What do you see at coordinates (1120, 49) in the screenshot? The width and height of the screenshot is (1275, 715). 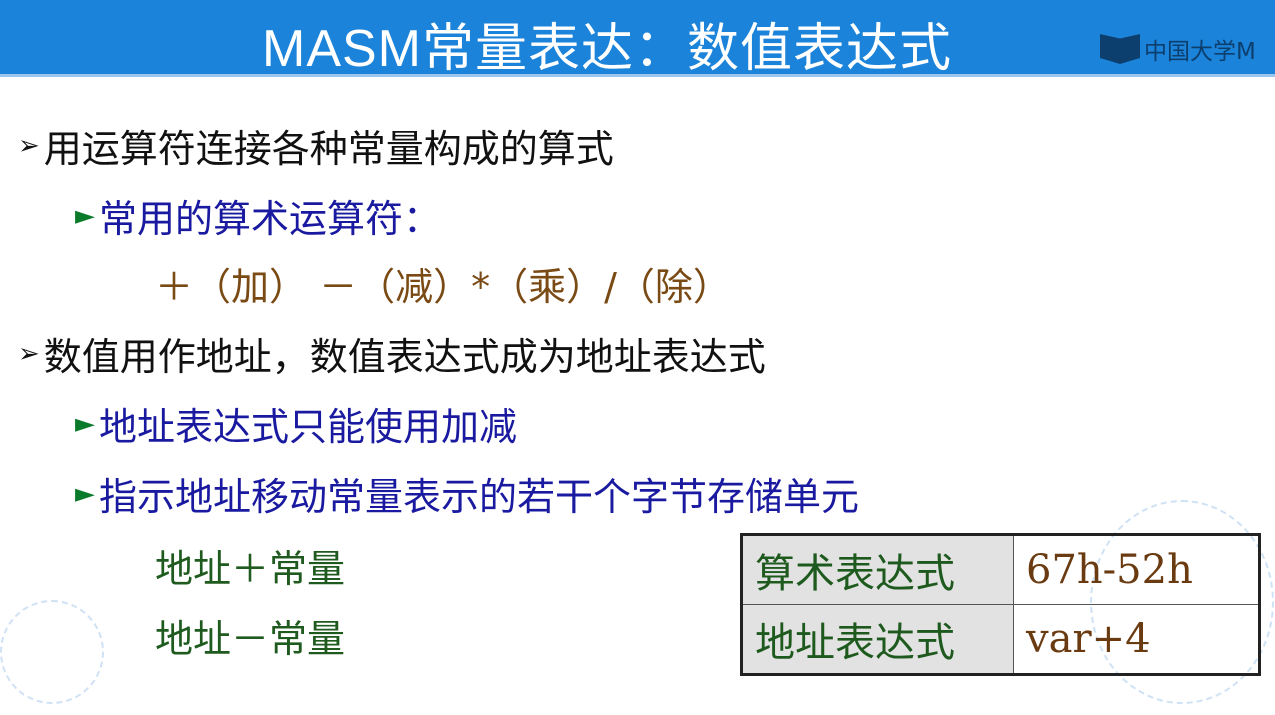 I see `logo-icon` at bounding box center [1120, 49].